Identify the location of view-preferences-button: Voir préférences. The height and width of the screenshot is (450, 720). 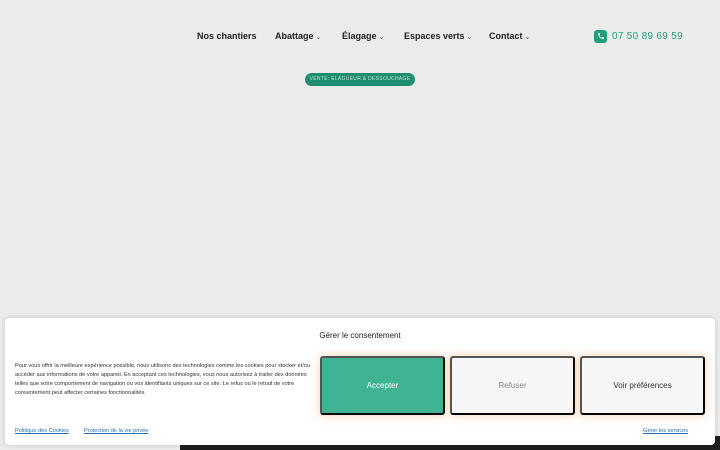
(642, 385).